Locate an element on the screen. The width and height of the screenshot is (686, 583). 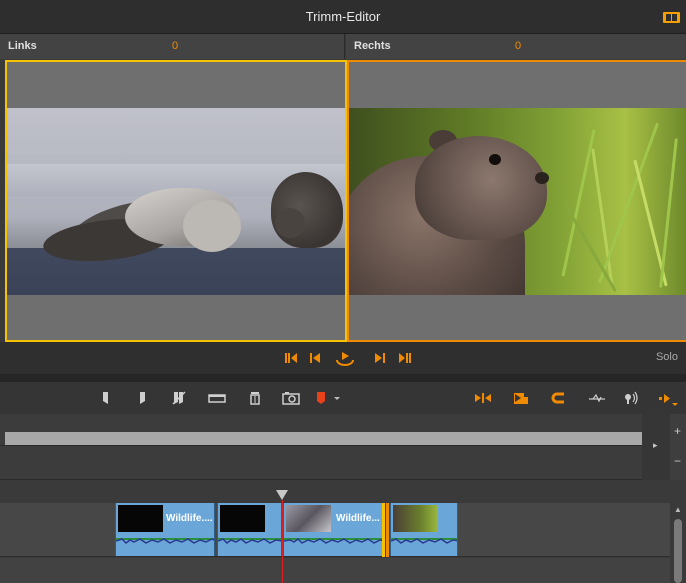
left-panel-value: 0 is located at coordinates (175, 46).